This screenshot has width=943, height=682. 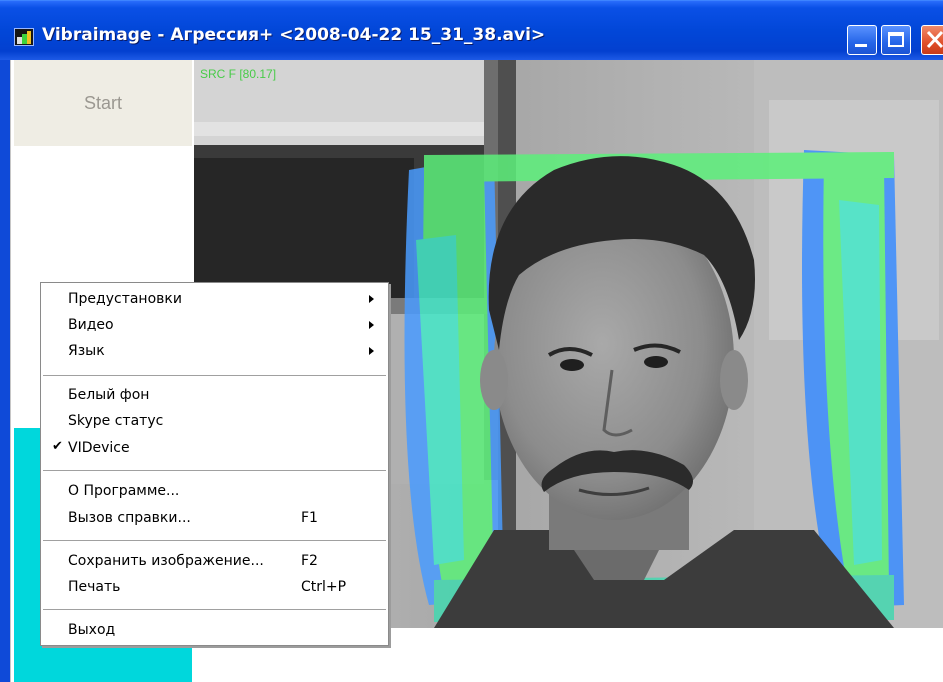 What do you see at coordinates (214, 395) in the screenshot?
I see `menu-item-white-background: Белый фон` at bounding box center [214, 395].